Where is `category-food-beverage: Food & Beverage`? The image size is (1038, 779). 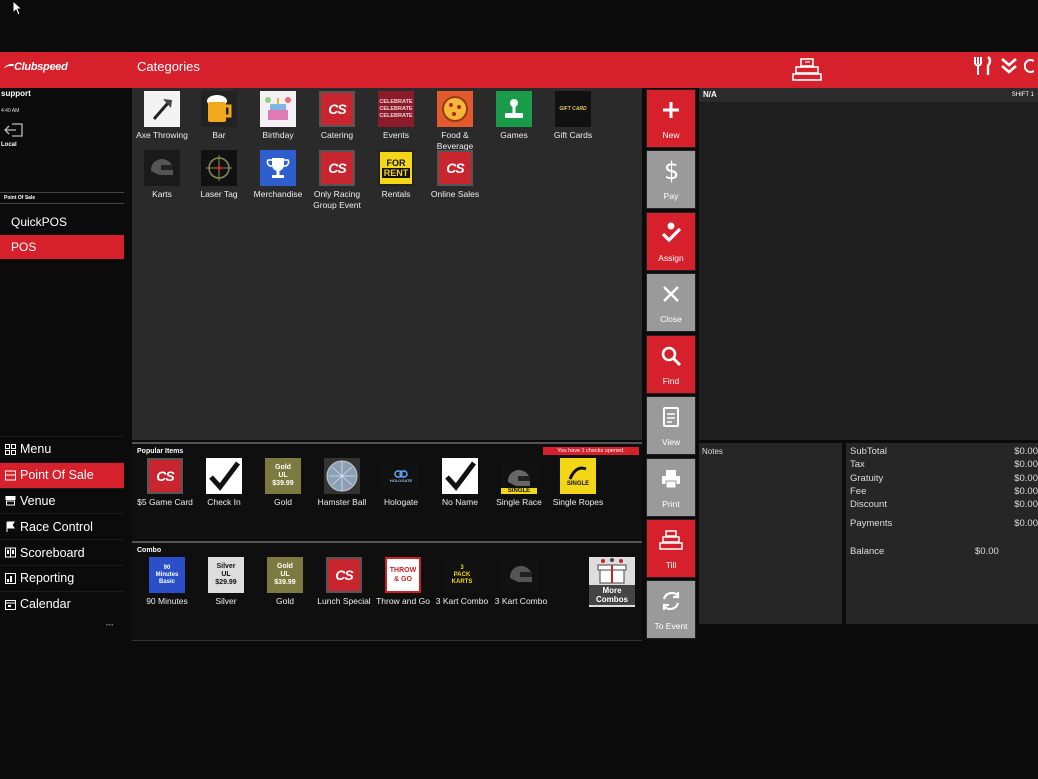 category-food-beverage: Food & Beverage is located at coordinates (455, 121).